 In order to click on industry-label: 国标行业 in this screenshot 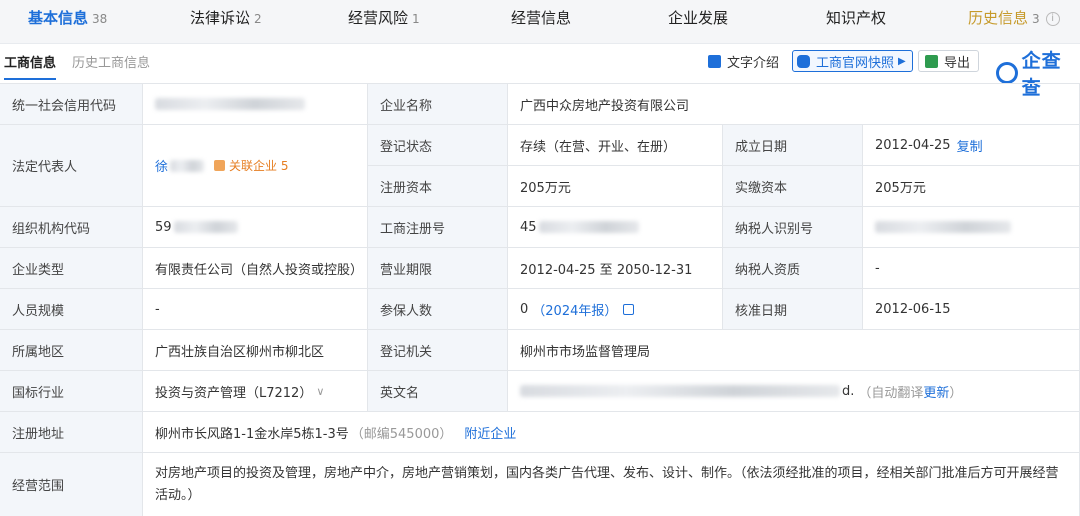, I will do `click(71, 391)`.